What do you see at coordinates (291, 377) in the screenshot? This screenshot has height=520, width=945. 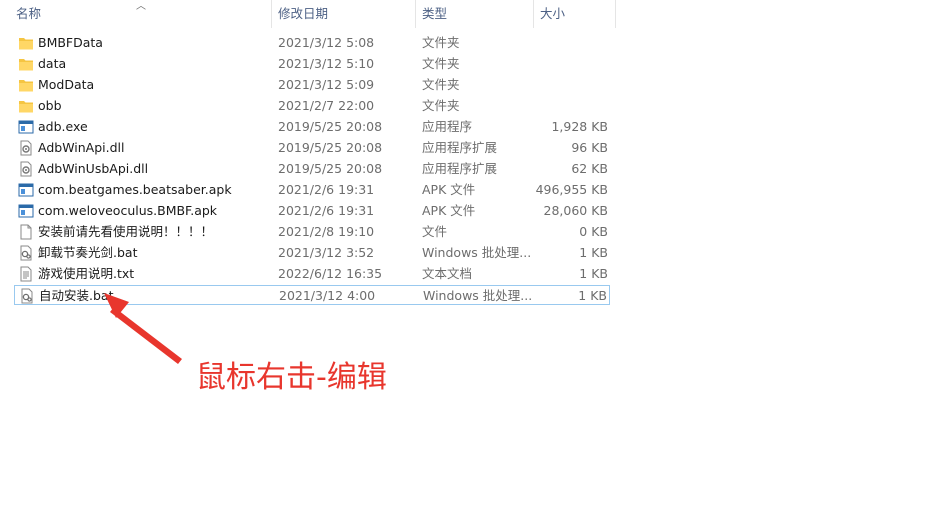 I see `annotation-label: 鼠标右击-编辑` at bounding box center [291, 377].